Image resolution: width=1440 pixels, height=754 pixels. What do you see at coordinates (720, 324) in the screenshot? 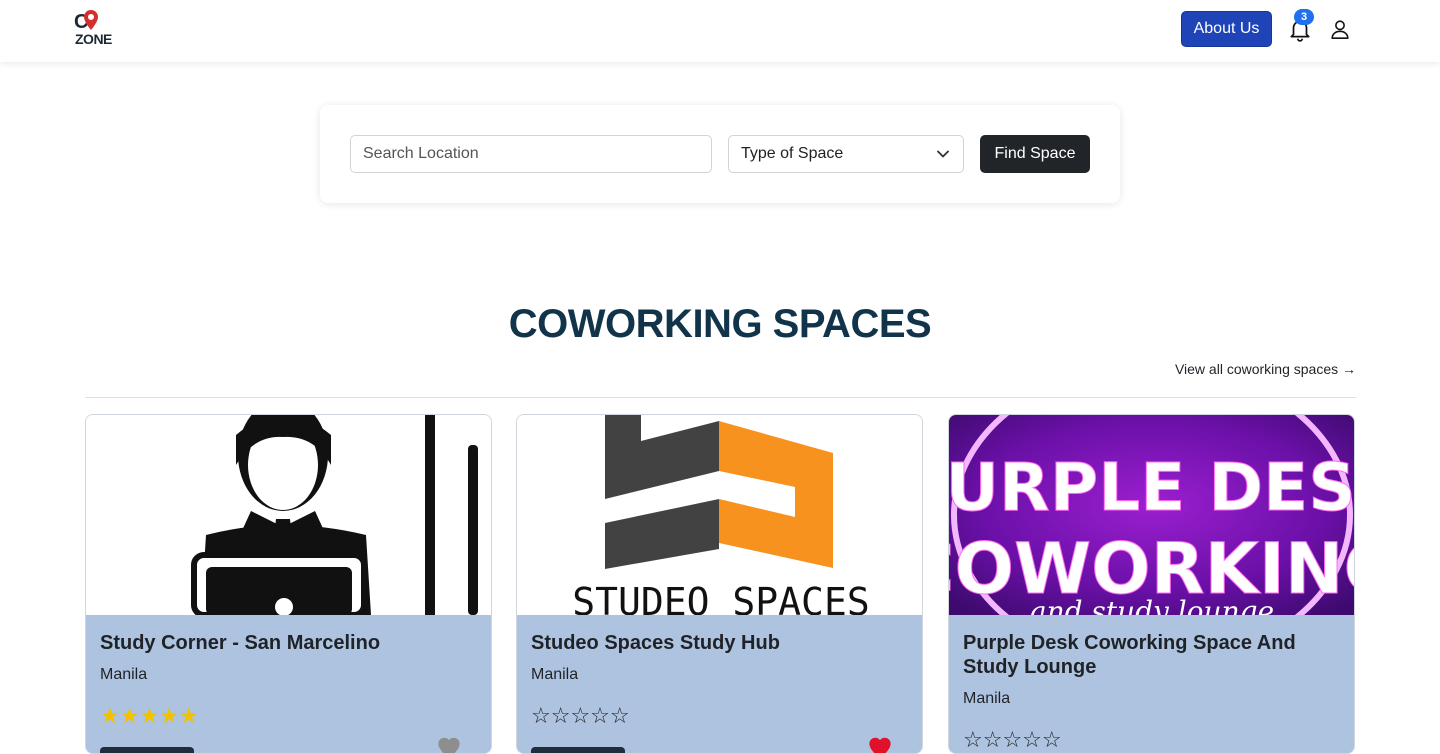
I see `section-title: COWORKING SPACES` at bounding box center [720, 324].